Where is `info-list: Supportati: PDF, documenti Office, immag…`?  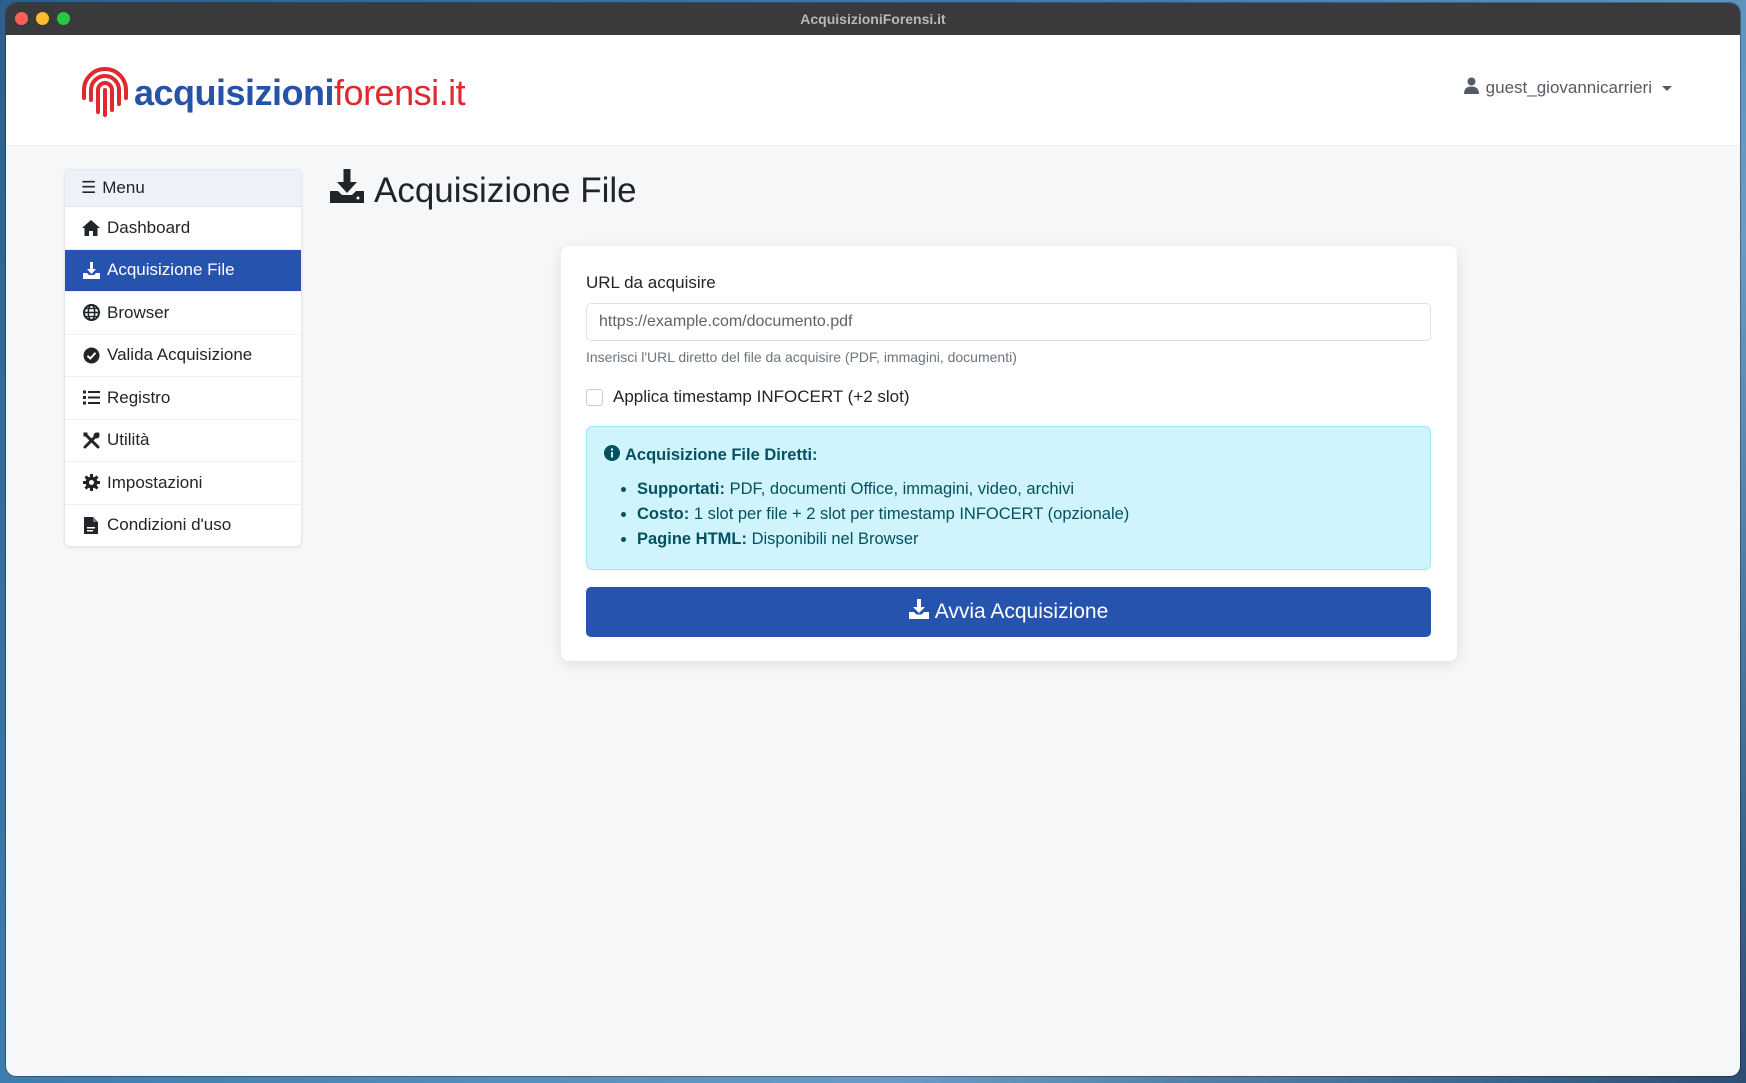
info-list: Supportati: PDF, documenti Office, immag… is located at coordinates (1008, 514).